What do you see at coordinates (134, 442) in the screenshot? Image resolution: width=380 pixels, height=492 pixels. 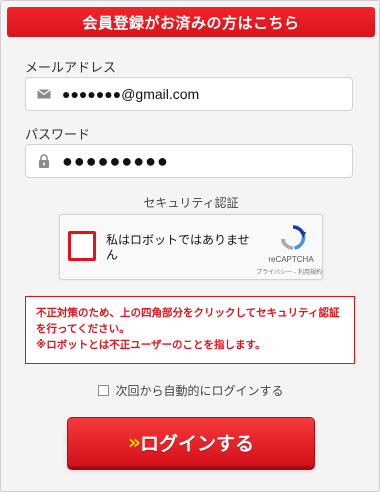 I see `double-chevron-icon: »` at bounding box center [134, 442].